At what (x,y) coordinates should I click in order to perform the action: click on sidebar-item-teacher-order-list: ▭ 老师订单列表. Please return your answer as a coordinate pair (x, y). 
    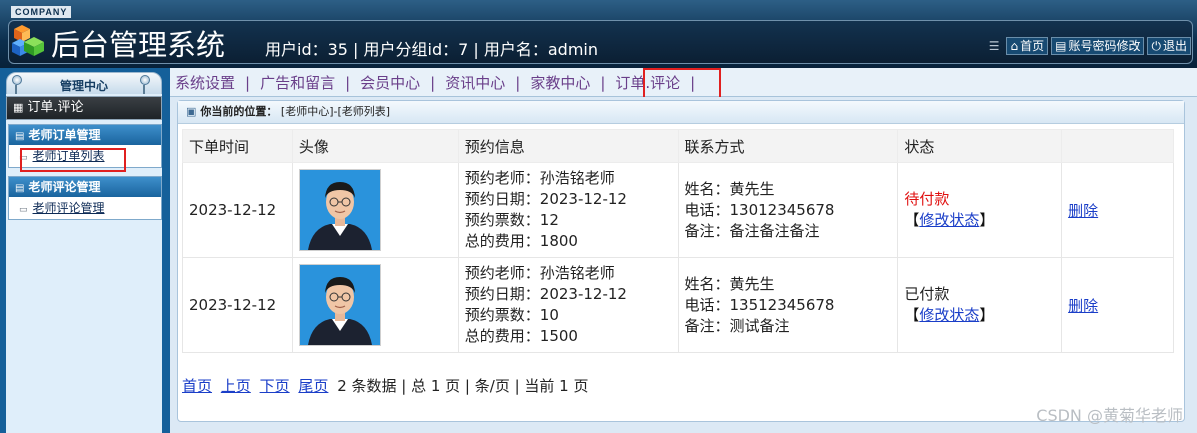
    Looking at the image, I should click on (85, 156).